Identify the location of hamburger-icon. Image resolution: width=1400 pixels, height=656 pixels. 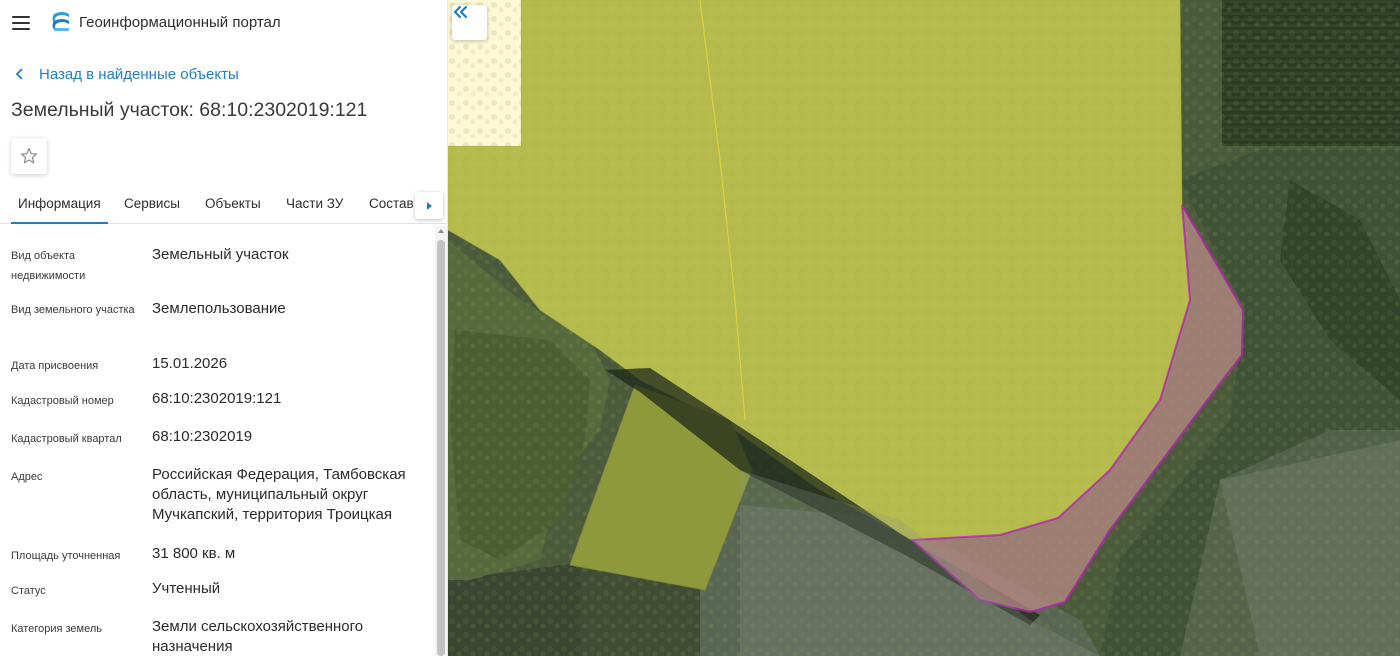
(22, 23).